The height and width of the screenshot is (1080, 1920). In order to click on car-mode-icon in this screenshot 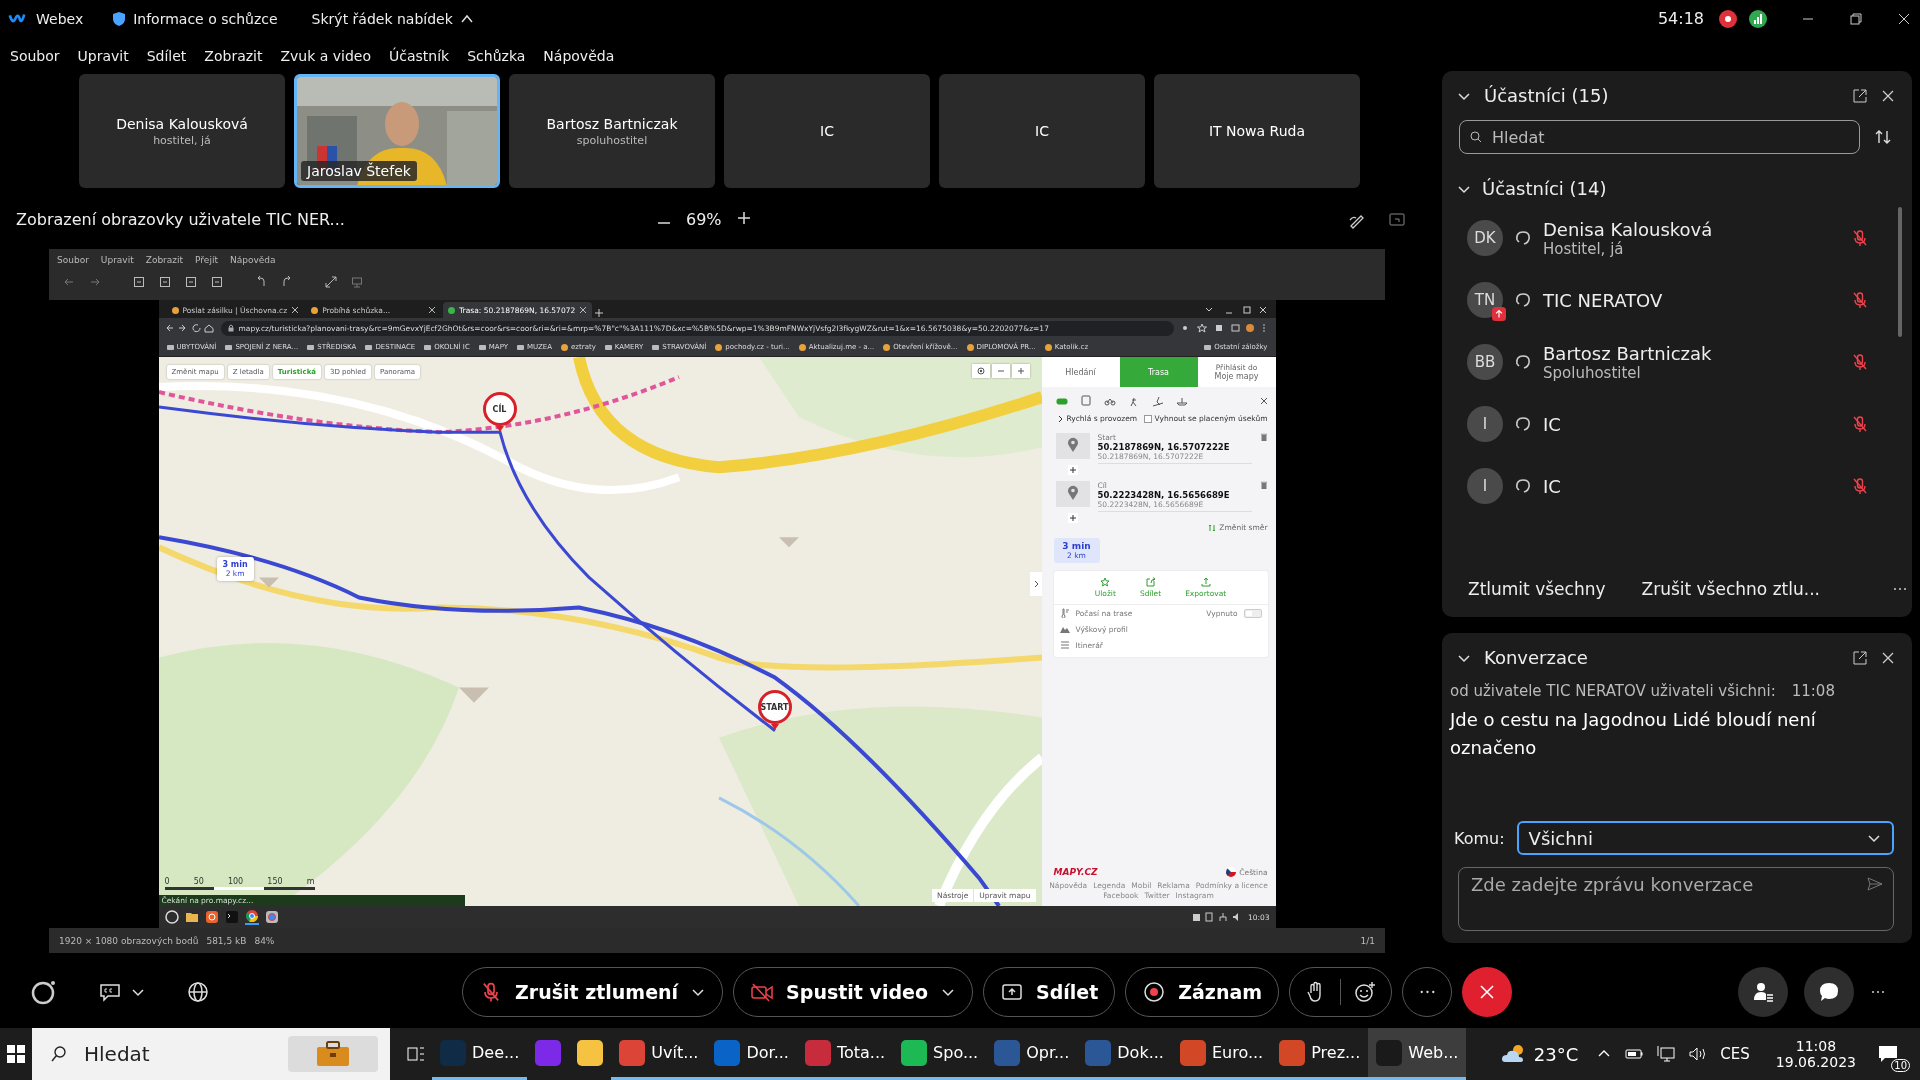, I will do `click(1061, 401)`.